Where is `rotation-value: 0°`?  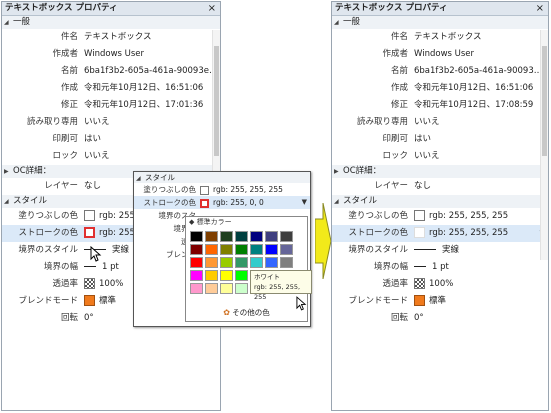 rotation-value: 0° is located at coordinates (480, 318).